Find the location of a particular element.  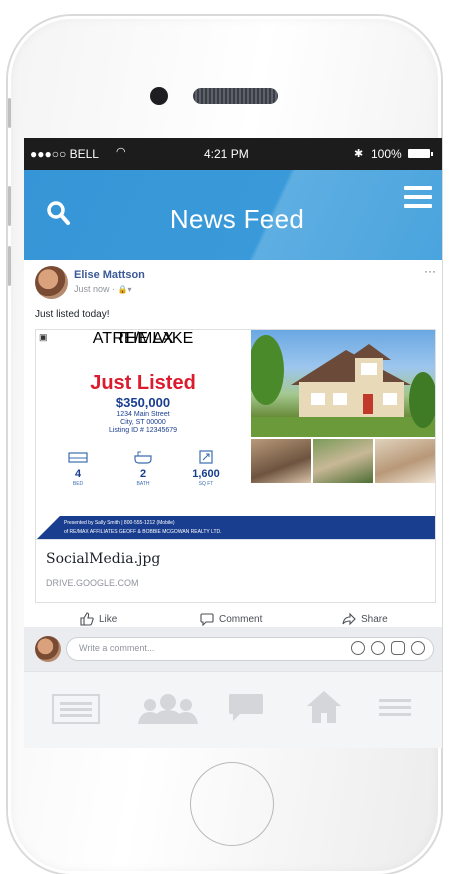

earpiece-speaker is located at coordinates (235, 96).